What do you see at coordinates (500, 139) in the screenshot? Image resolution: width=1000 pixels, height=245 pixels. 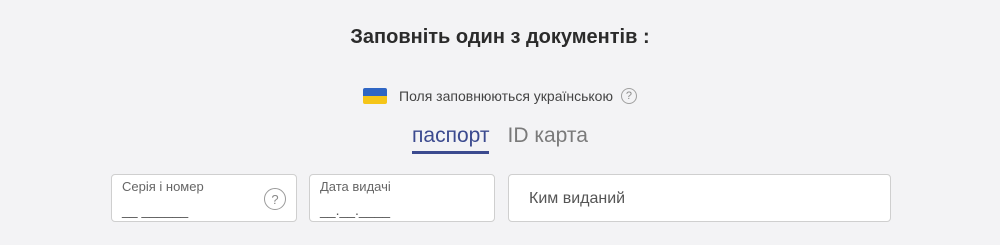 I see `document-tabs: паспорт ID карта` at bounding box center [500, 139].